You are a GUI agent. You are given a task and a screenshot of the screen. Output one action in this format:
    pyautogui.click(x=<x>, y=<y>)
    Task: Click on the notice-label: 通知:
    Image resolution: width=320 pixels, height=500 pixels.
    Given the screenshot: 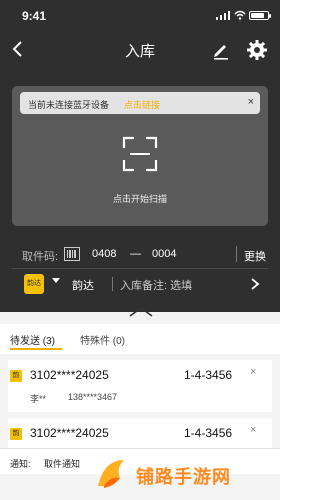 What is the action you would take?
    pyautogui.click(x=20, y=464)
    